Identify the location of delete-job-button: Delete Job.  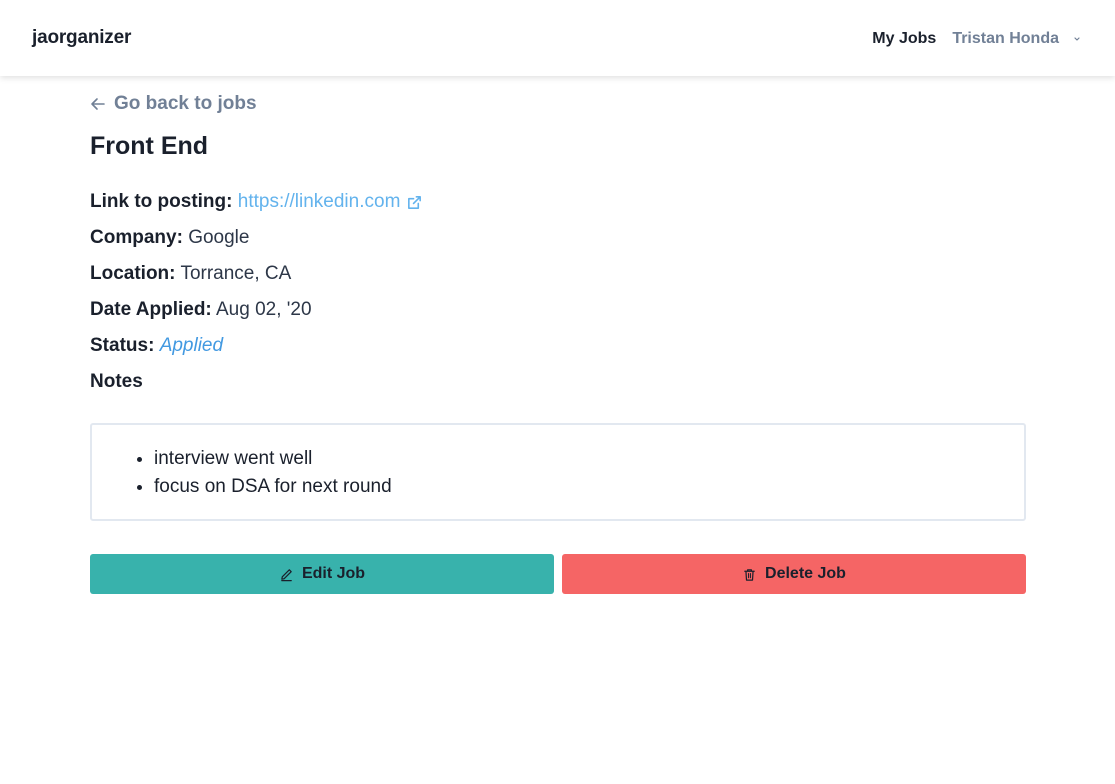
(794, 574).